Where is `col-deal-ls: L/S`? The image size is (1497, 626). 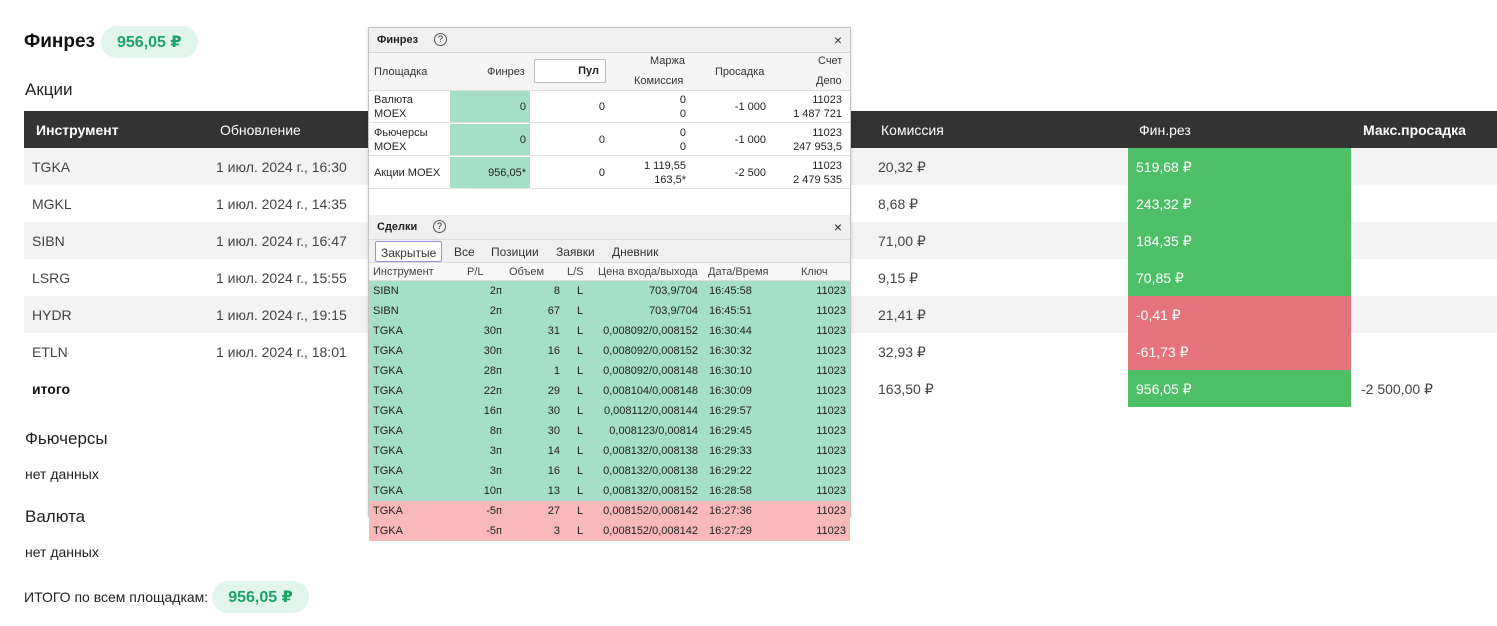 col-deal-ls: L/S is located at coordinates (575, 272).